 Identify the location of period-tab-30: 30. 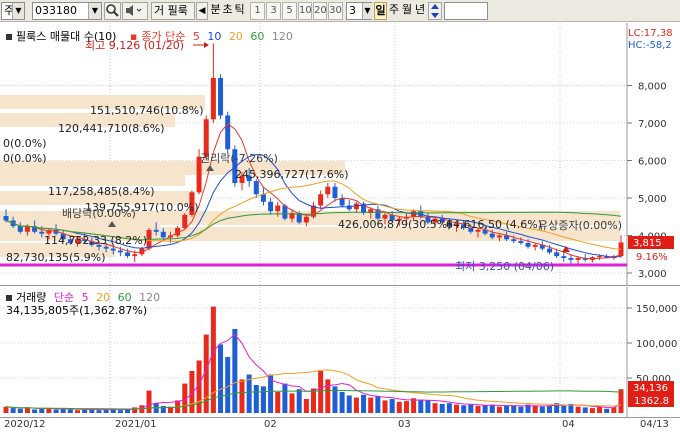
(335, 11).